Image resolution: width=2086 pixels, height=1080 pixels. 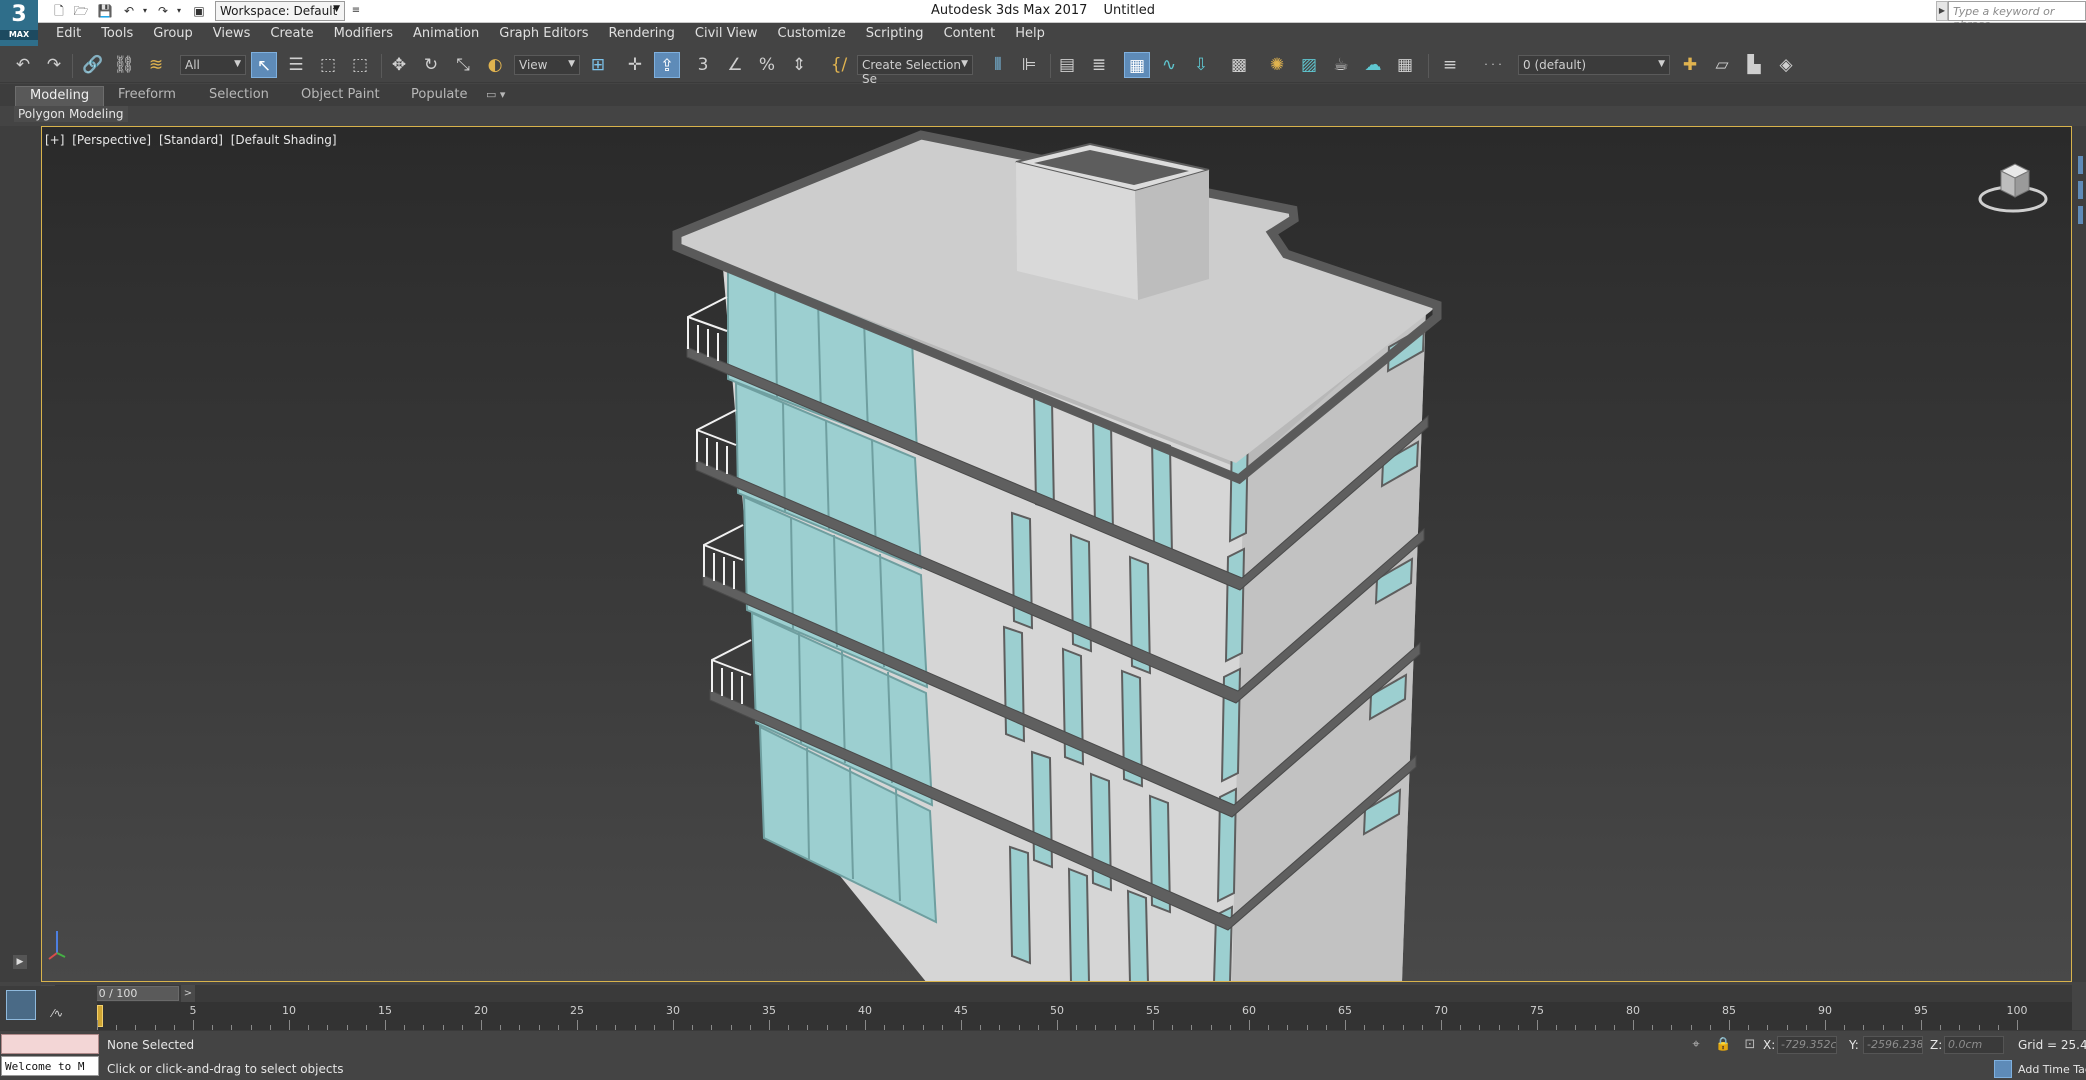 I want to click on menu-scripting: Scripting, so click(x=895, y=34).